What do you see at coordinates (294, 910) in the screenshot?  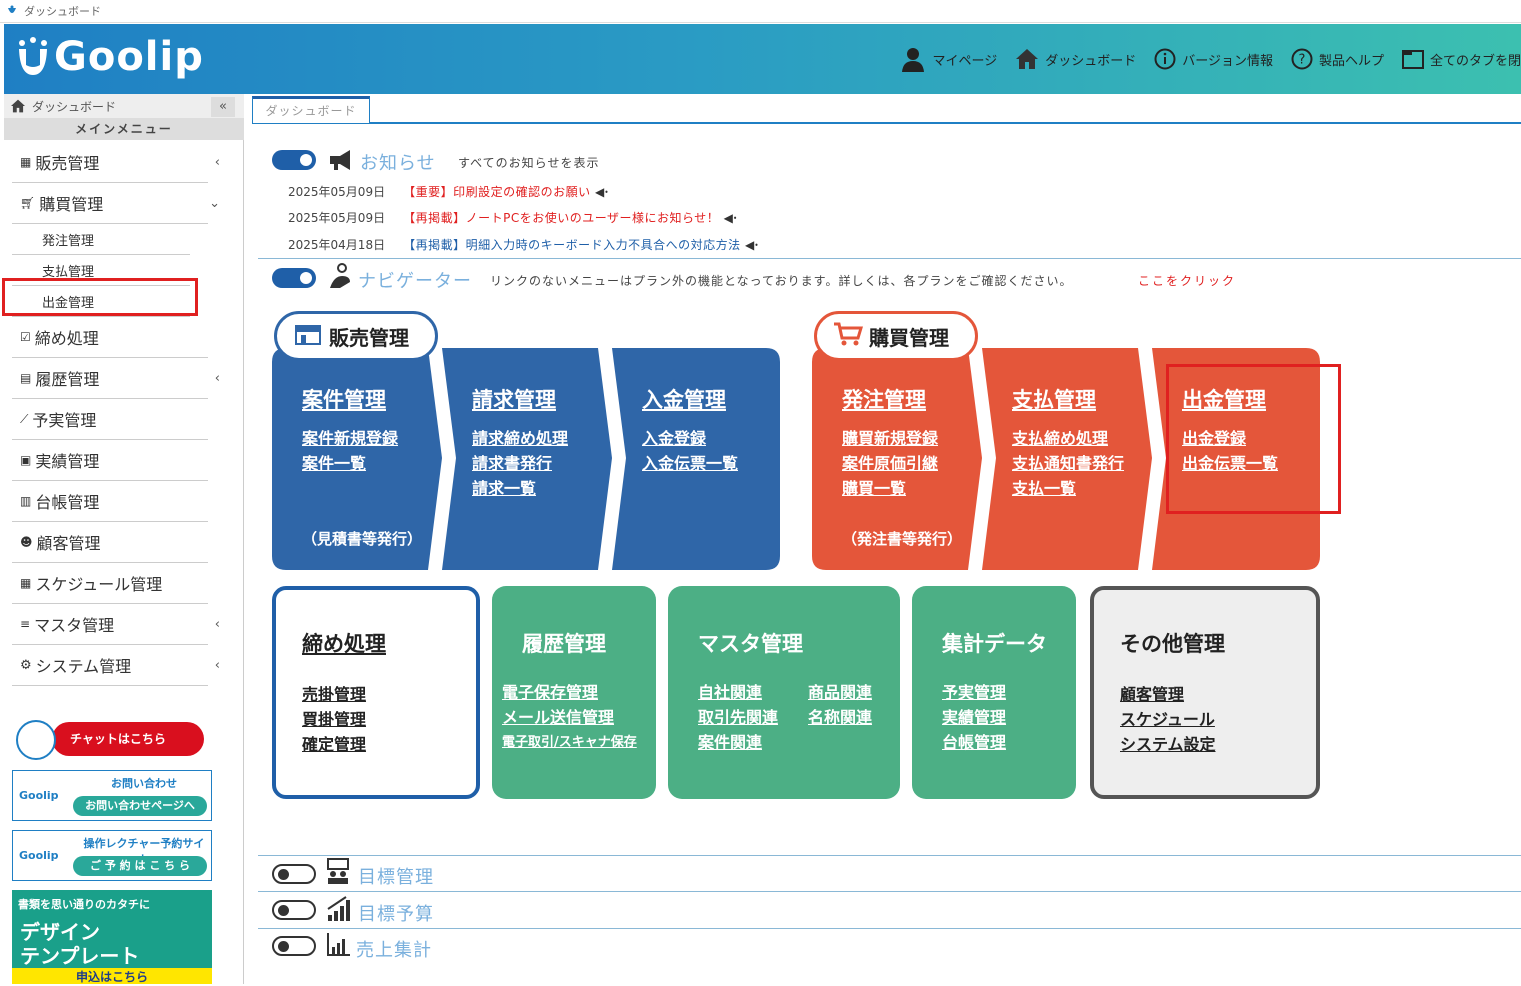 I see `budget-toggle` at bounding box center [294, 910].